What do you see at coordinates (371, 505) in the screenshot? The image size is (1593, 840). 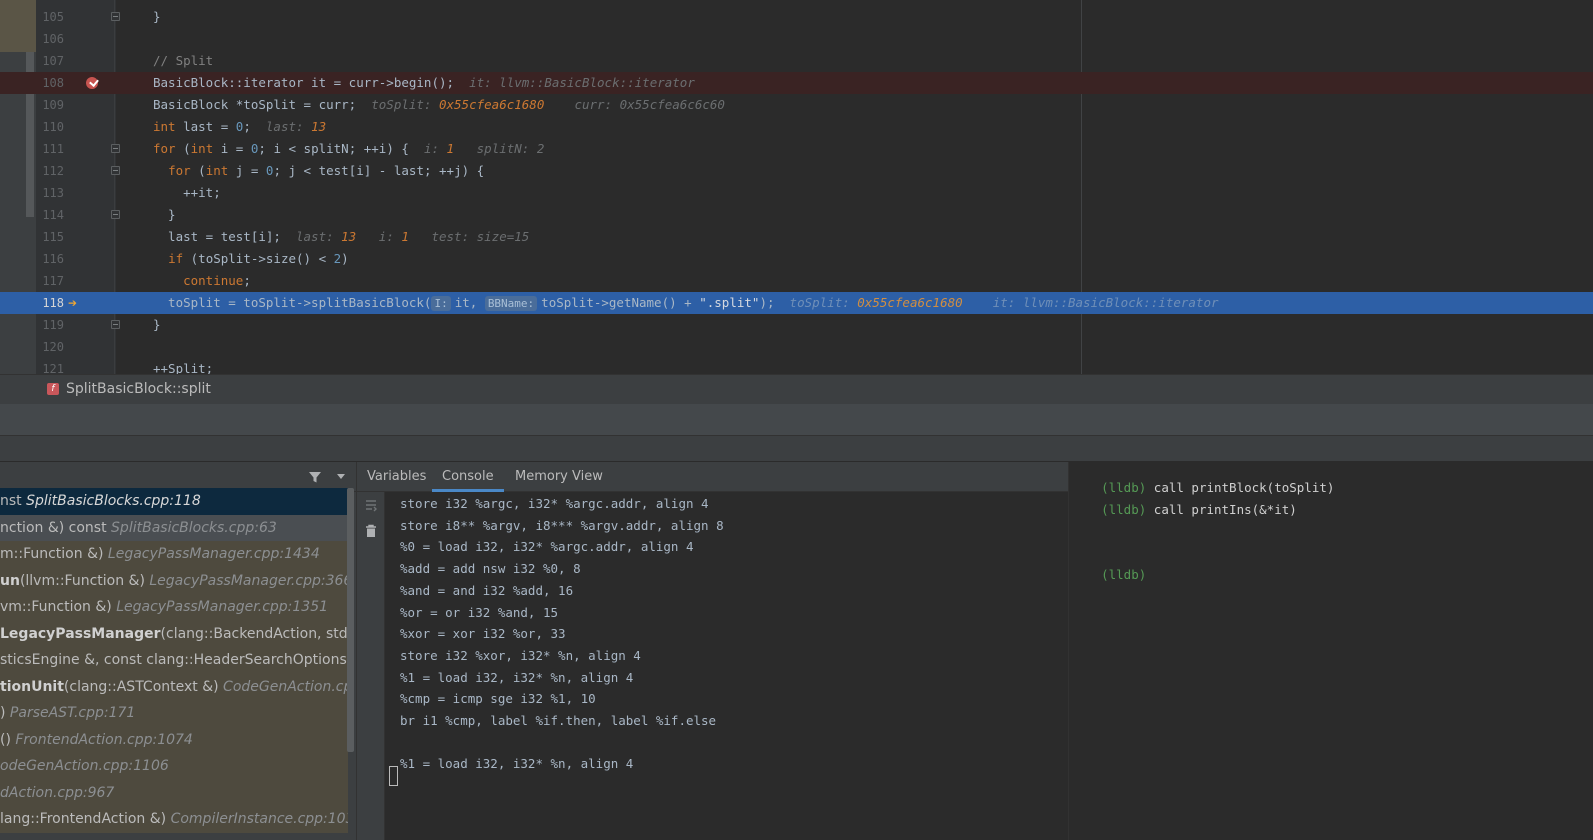 I see `scroll-to-end-icon` at bounding box center [371, 505].